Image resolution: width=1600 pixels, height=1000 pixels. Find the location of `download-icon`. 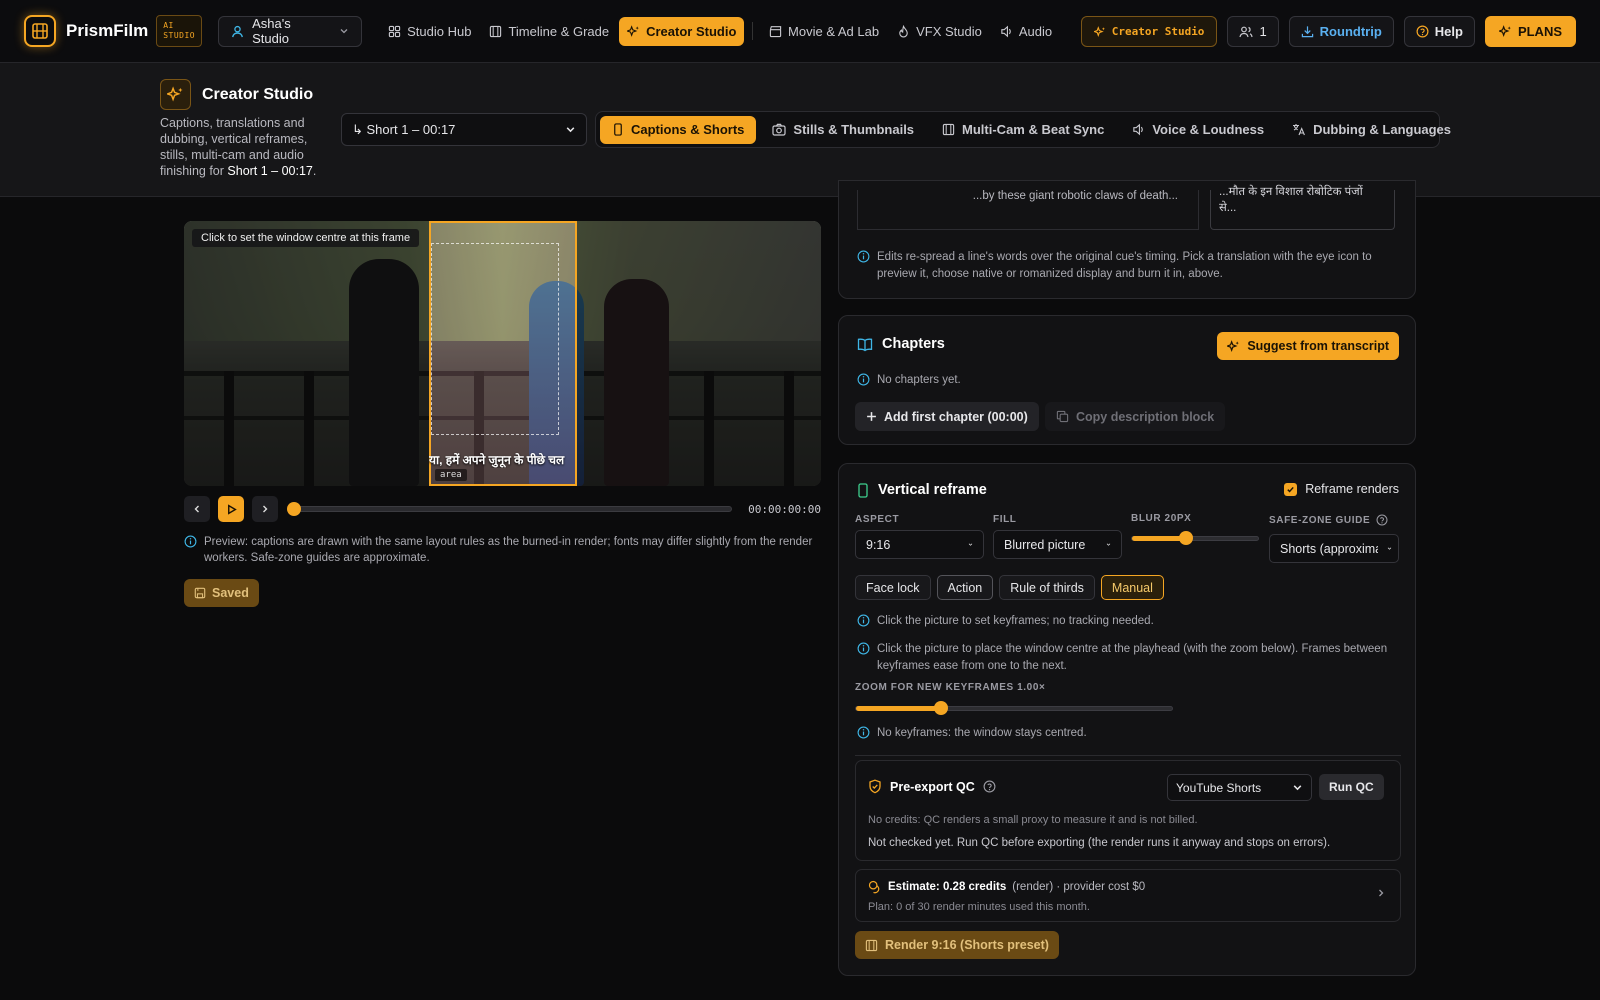

download-icon is located at coordinates (1307, 32).